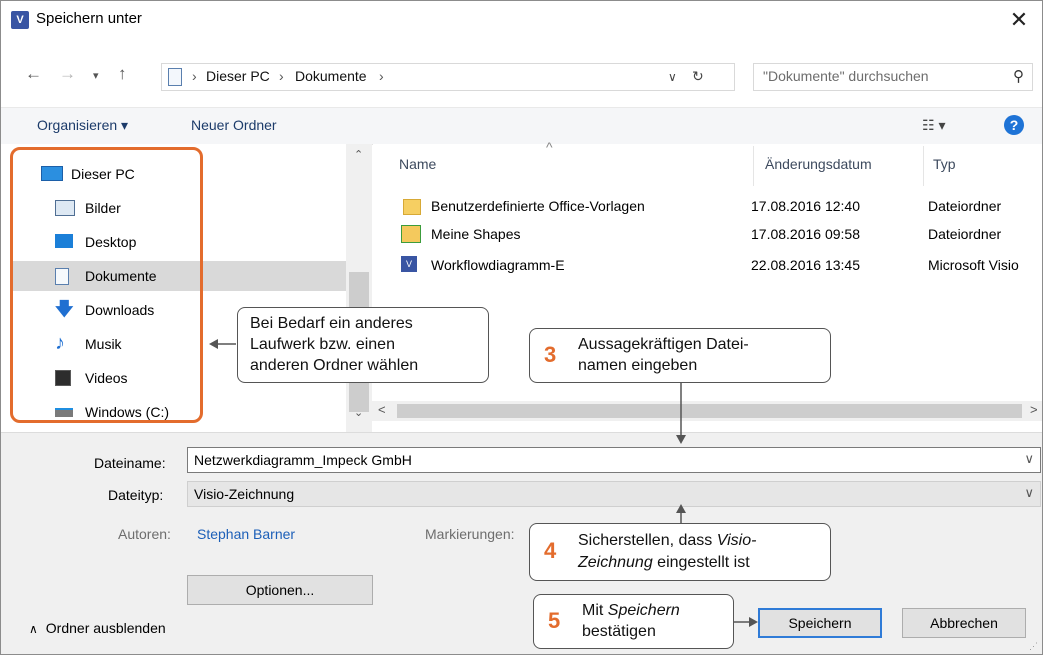 Image resolution: width=1043 pixels, height=655 pixels. What do you see at coordinates (550, 354) in the screenshot?
I see `step-number: 3` at bounding box center [550, 354].